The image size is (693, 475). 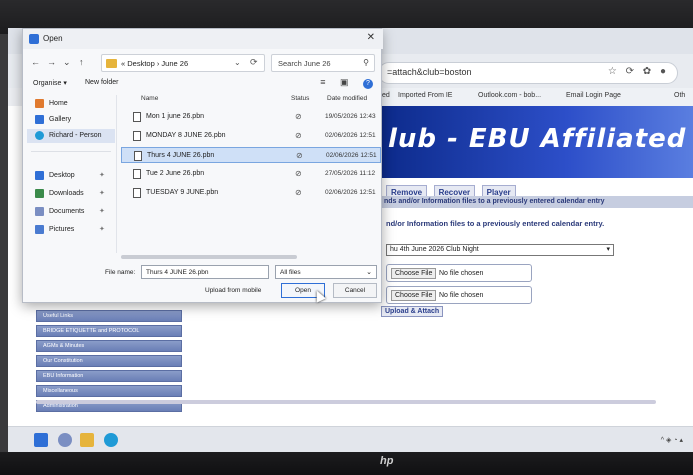 What do you see at coordinates (366, 62) in the screenshot?
I see `search-icon: ⚲` at bounding box center [366, 62].